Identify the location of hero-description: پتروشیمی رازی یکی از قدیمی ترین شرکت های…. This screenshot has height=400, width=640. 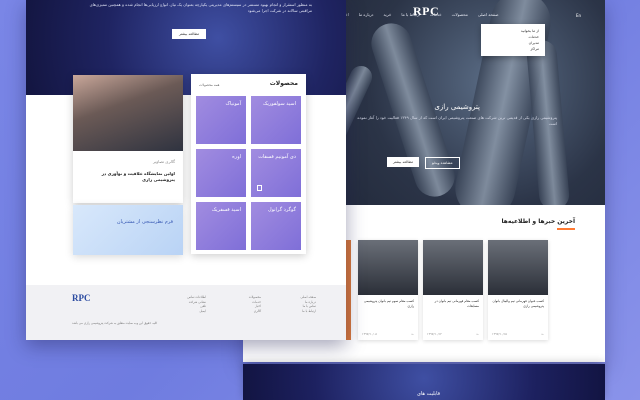
(457, 120).